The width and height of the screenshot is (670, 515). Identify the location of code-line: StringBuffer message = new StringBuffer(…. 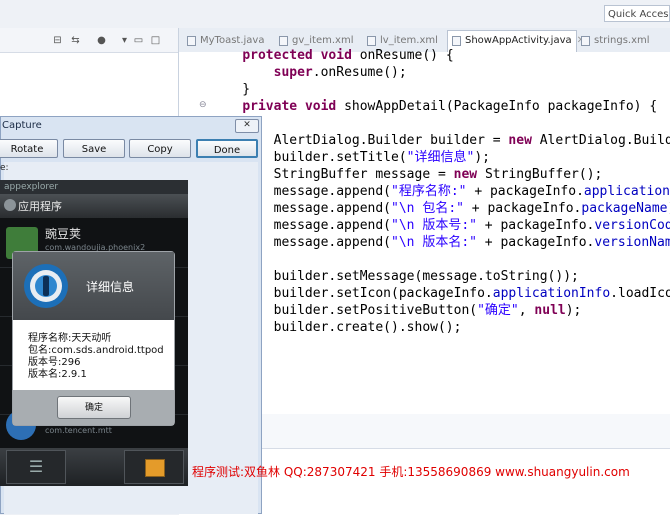
(407, 174).